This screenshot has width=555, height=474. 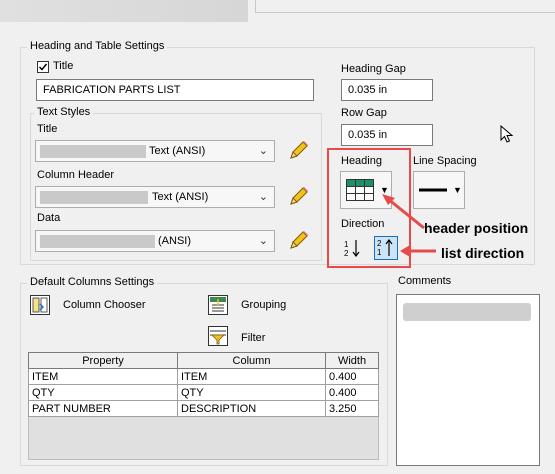 I want to click on column-chooser-button: Column Chooser, so click(x=95, y=305).